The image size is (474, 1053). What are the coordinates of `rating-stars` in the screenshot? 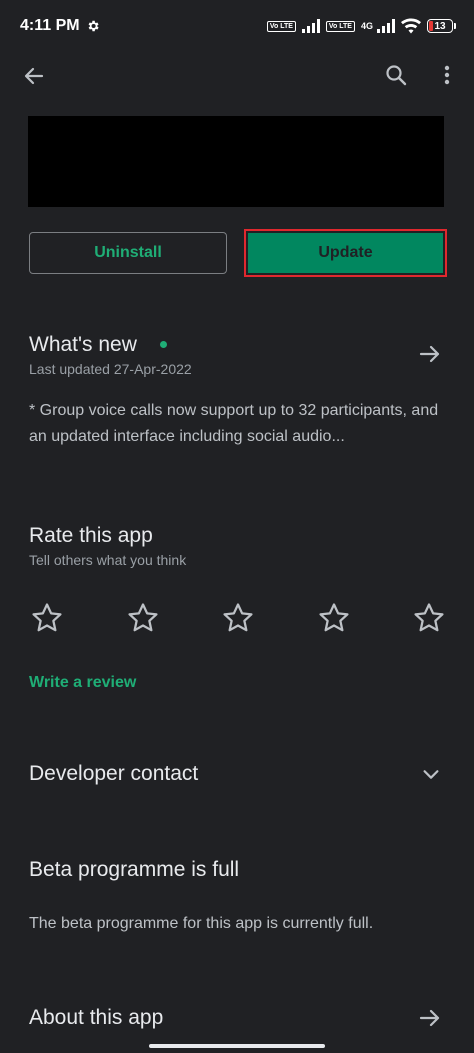 It's located at (238, 618).